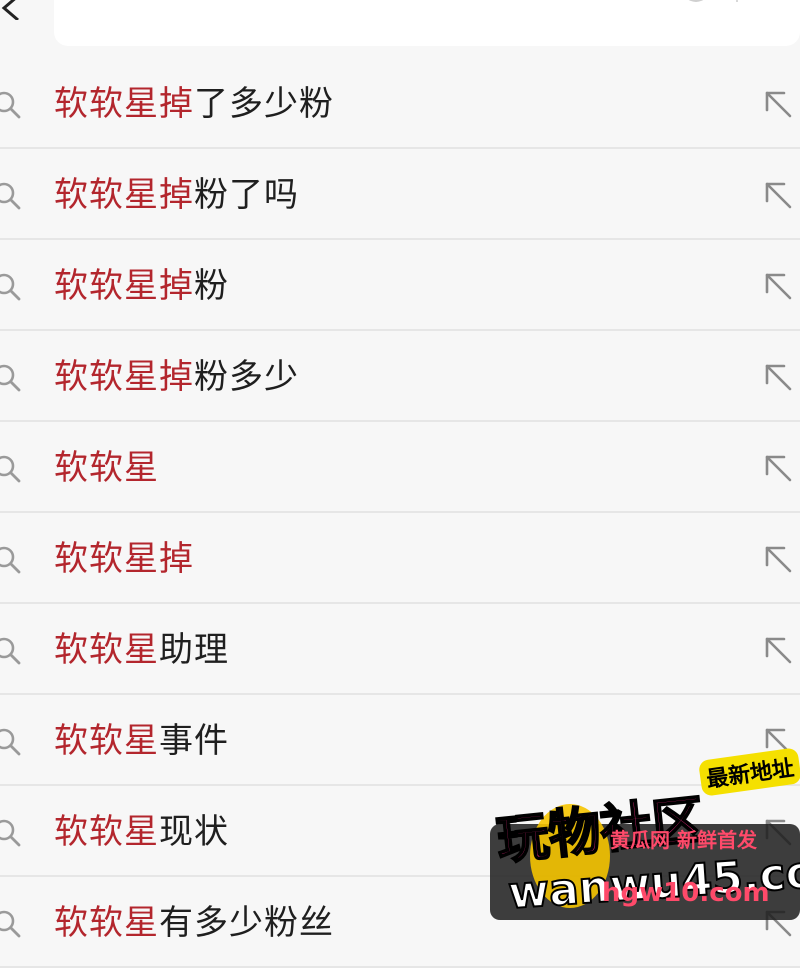 Image resolution: width=800 pixels, height=968 pixels. What do you see at coordinates (11, 10) in the screenshot?
I see `back-arrow-icon` at bounding box center [11, 10].